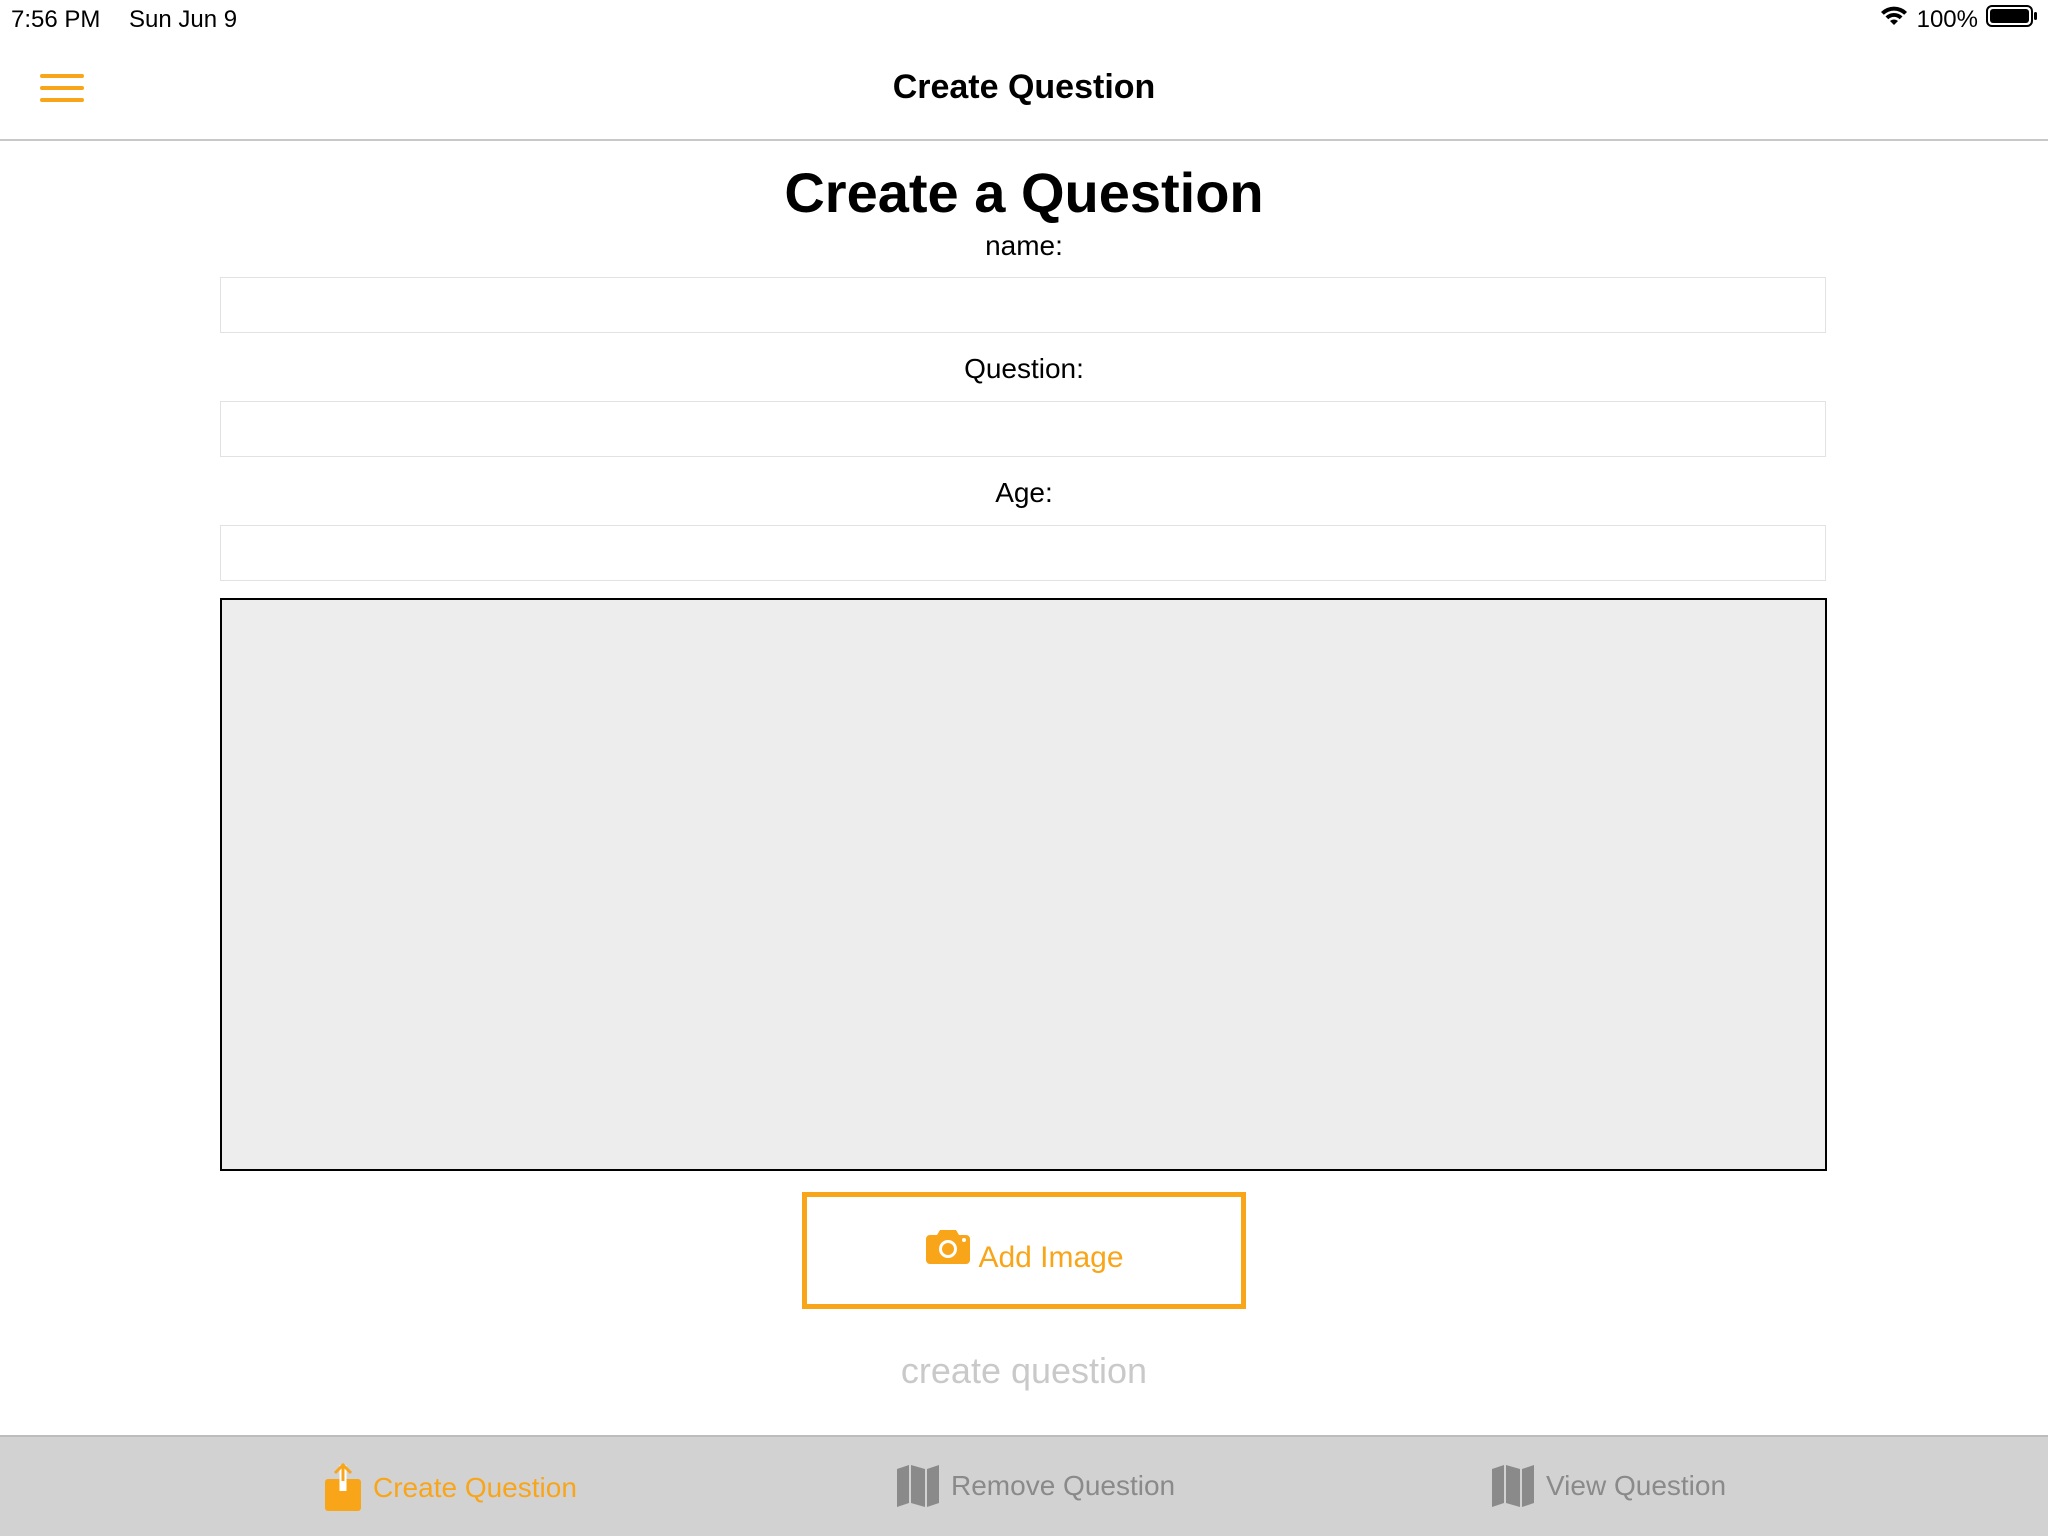 The height and width of the screenshot is (1536, 2048). I want to click on page-title: Create a Question, so click(1024, 192).